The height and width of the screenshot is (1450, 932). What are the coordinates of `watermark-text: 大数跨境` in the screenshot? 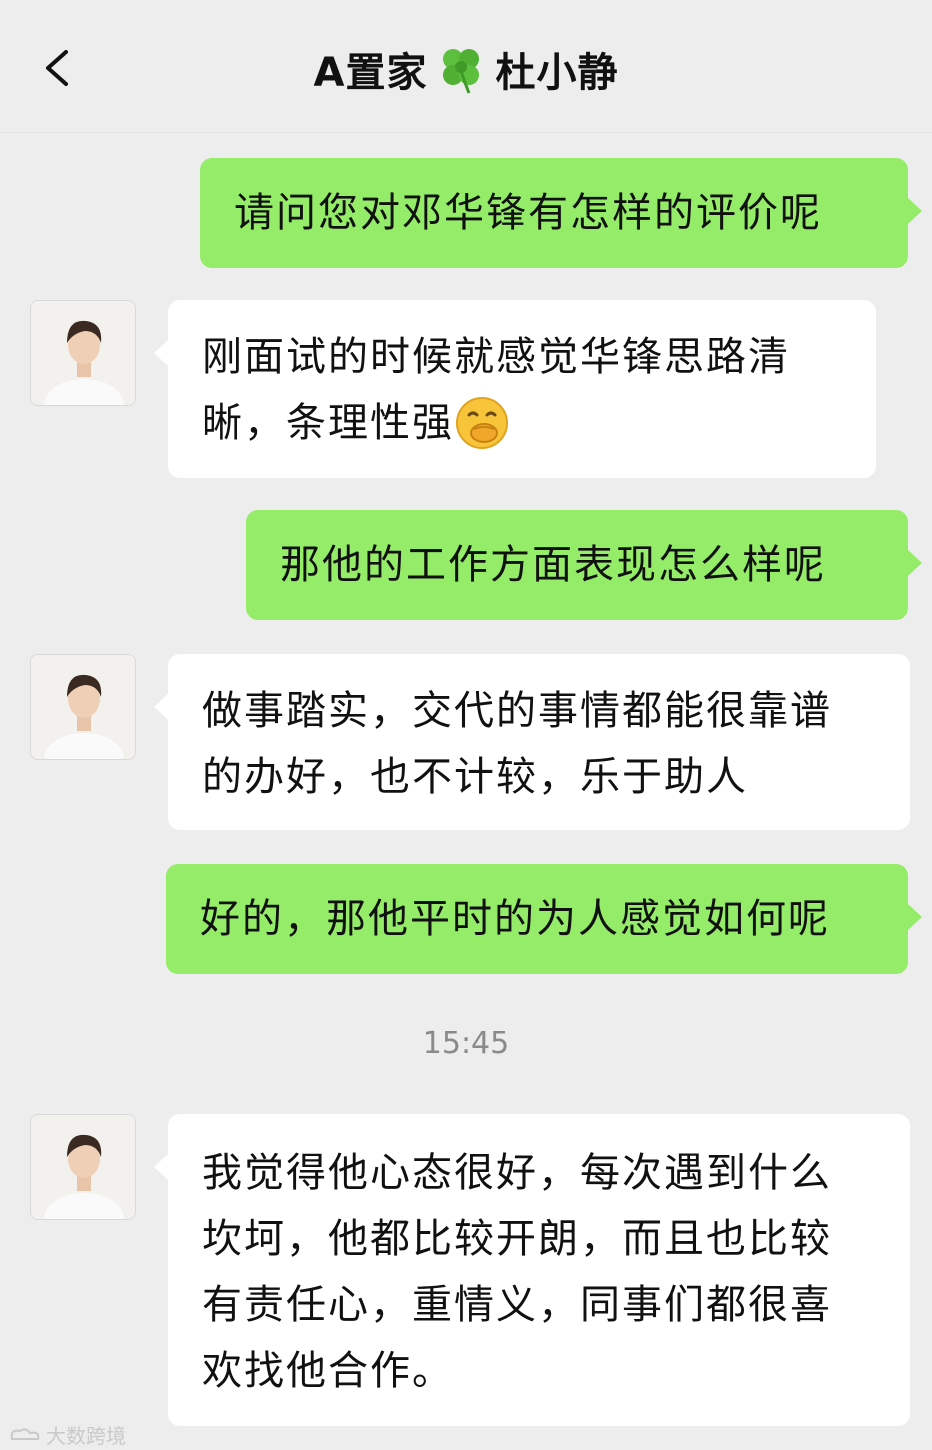 It's located at (86, 1436).